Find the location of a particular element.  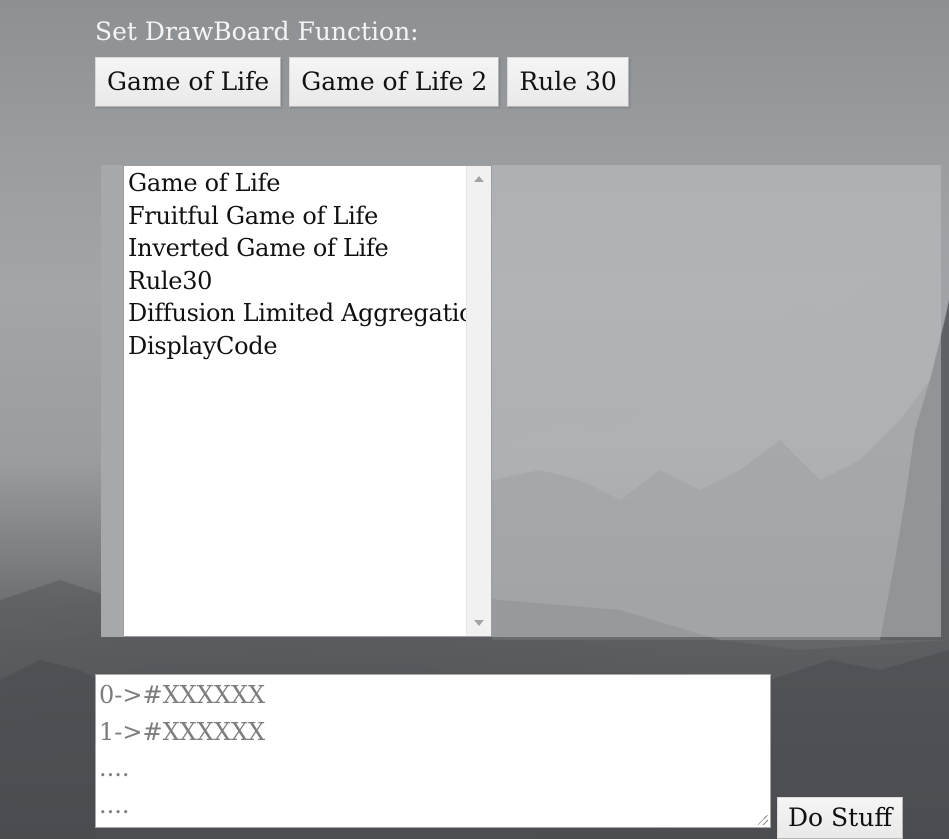

chevron-down-icon is located at coordinates (479, 623).